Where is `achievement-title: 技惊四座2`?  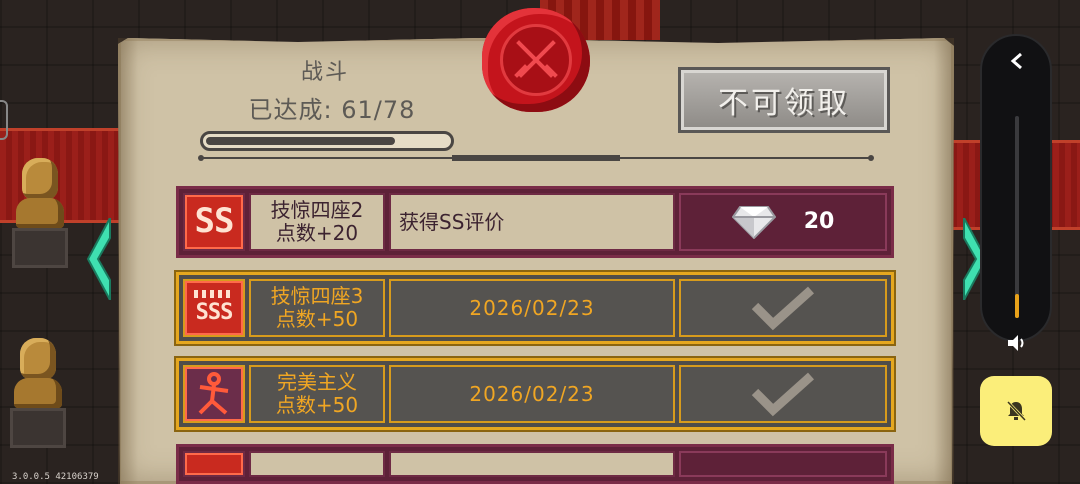
achievement-title: 技惊四座2 is located at coordinates (317, 210).